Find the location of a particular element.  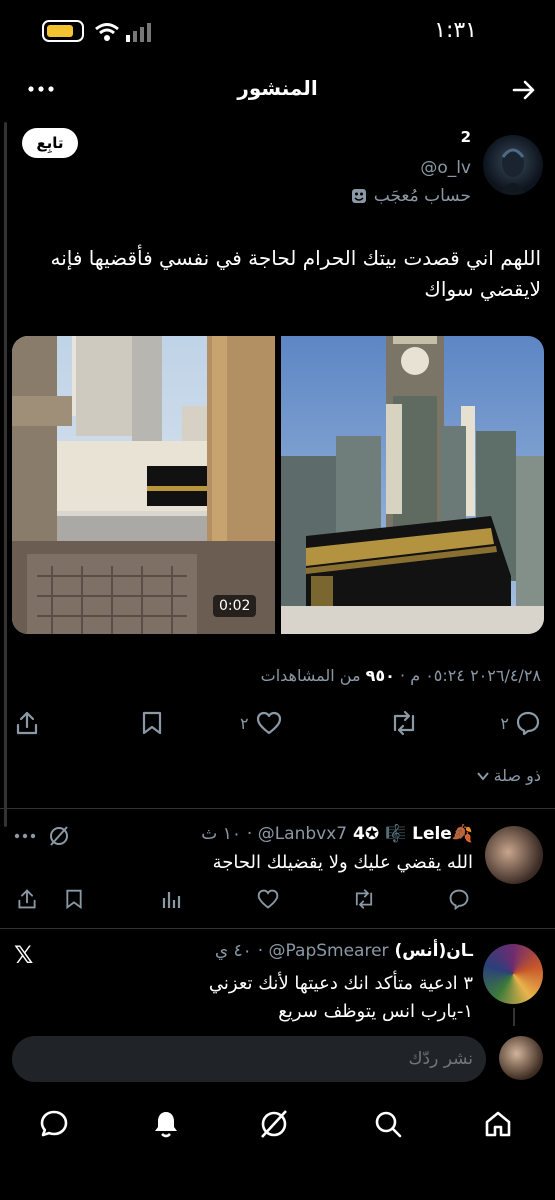

nav-notifications is located at coordinates (166, 1124).